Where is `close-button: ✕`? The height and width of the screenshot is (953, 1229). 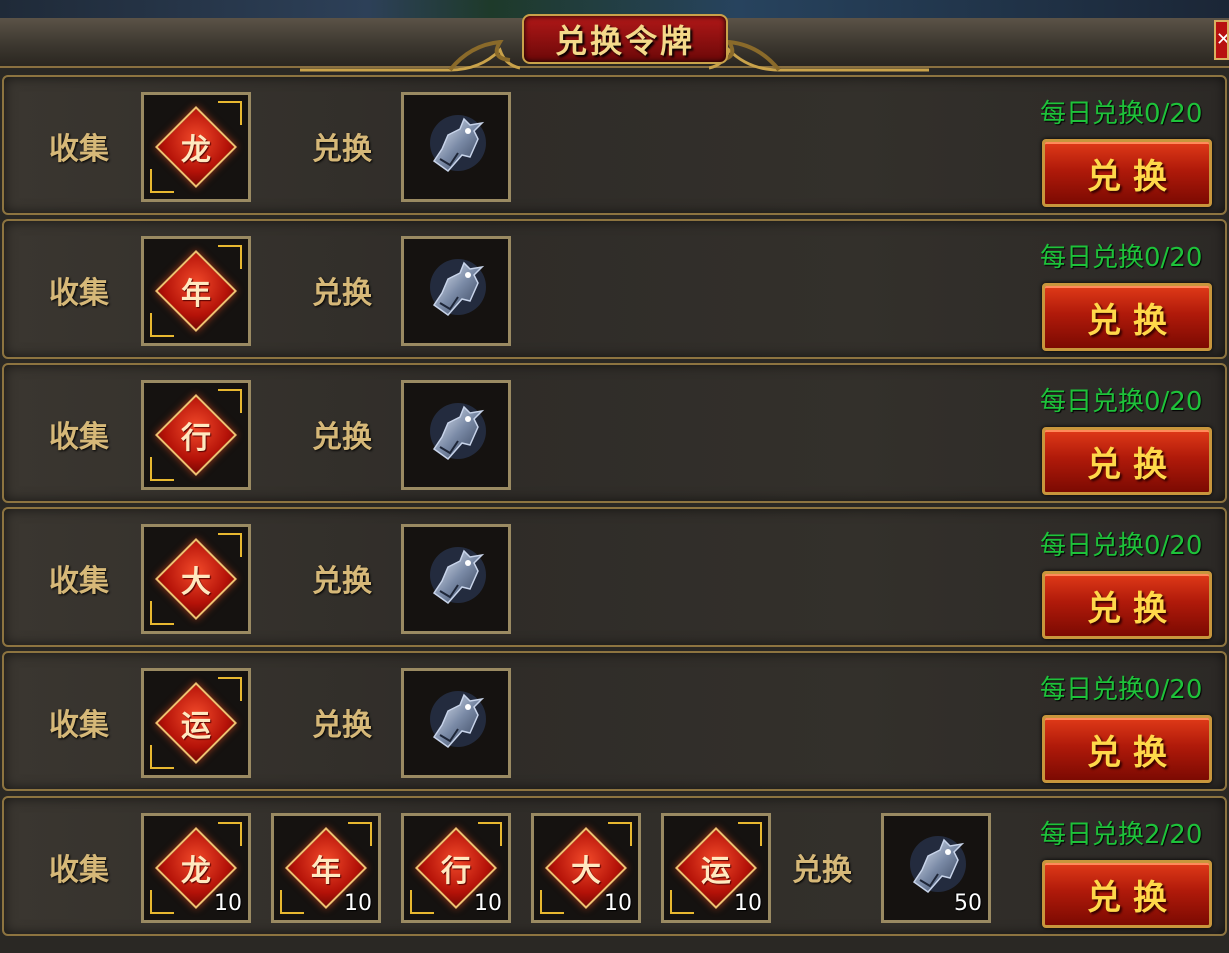
close-button: ✕ is located at coordinates (1221, 40).